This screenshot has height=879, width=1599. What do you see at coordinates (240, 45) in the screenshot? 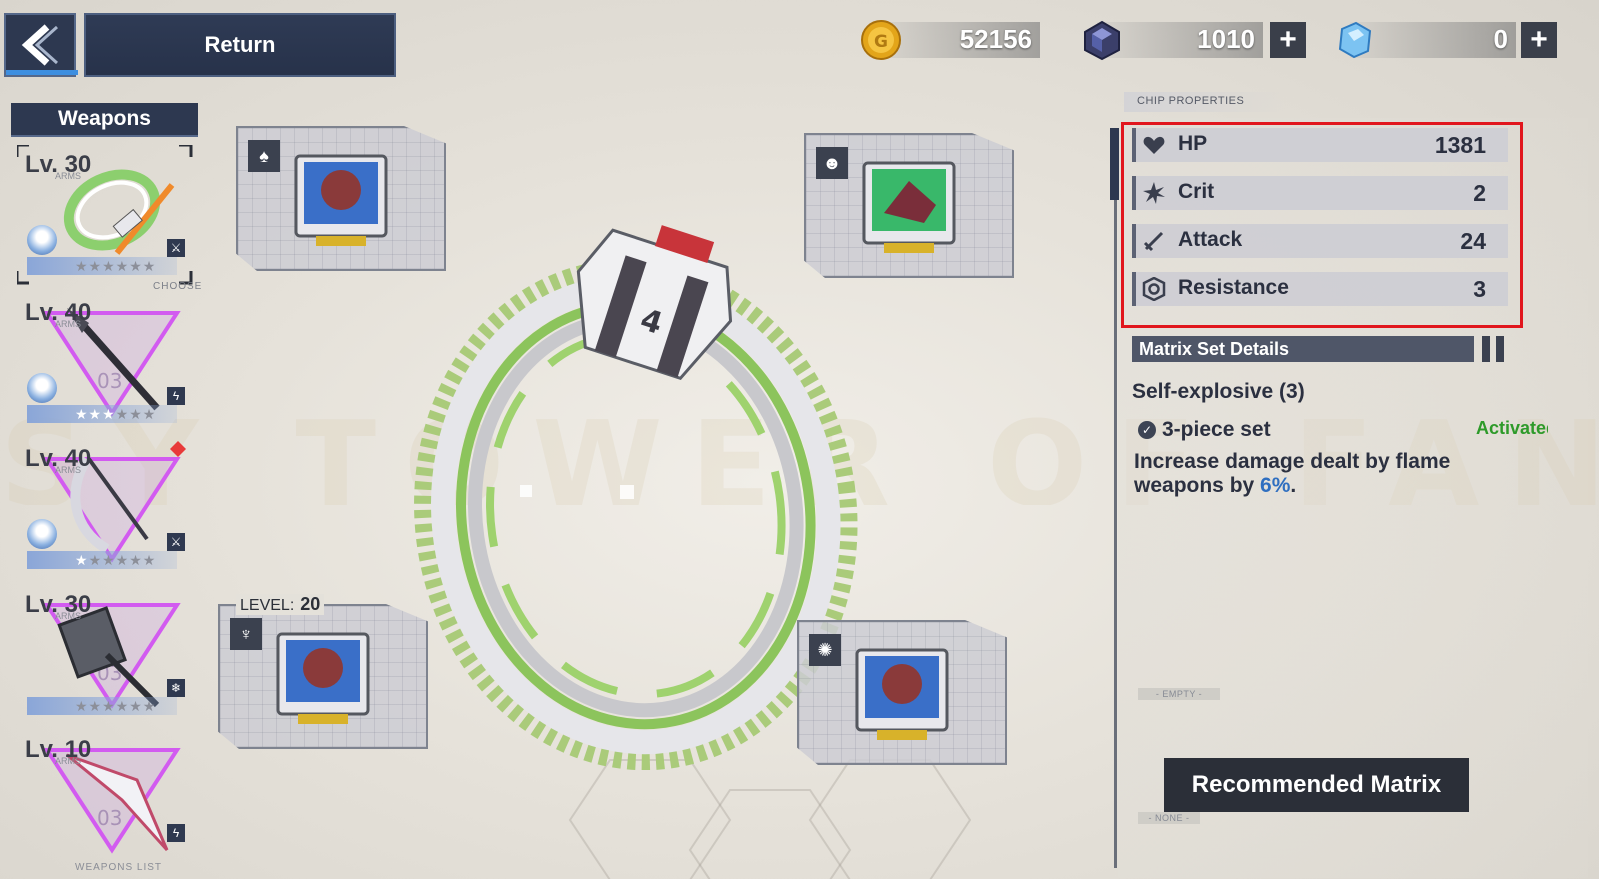
I see `return-button: Return` at bounding box center [240, 45].